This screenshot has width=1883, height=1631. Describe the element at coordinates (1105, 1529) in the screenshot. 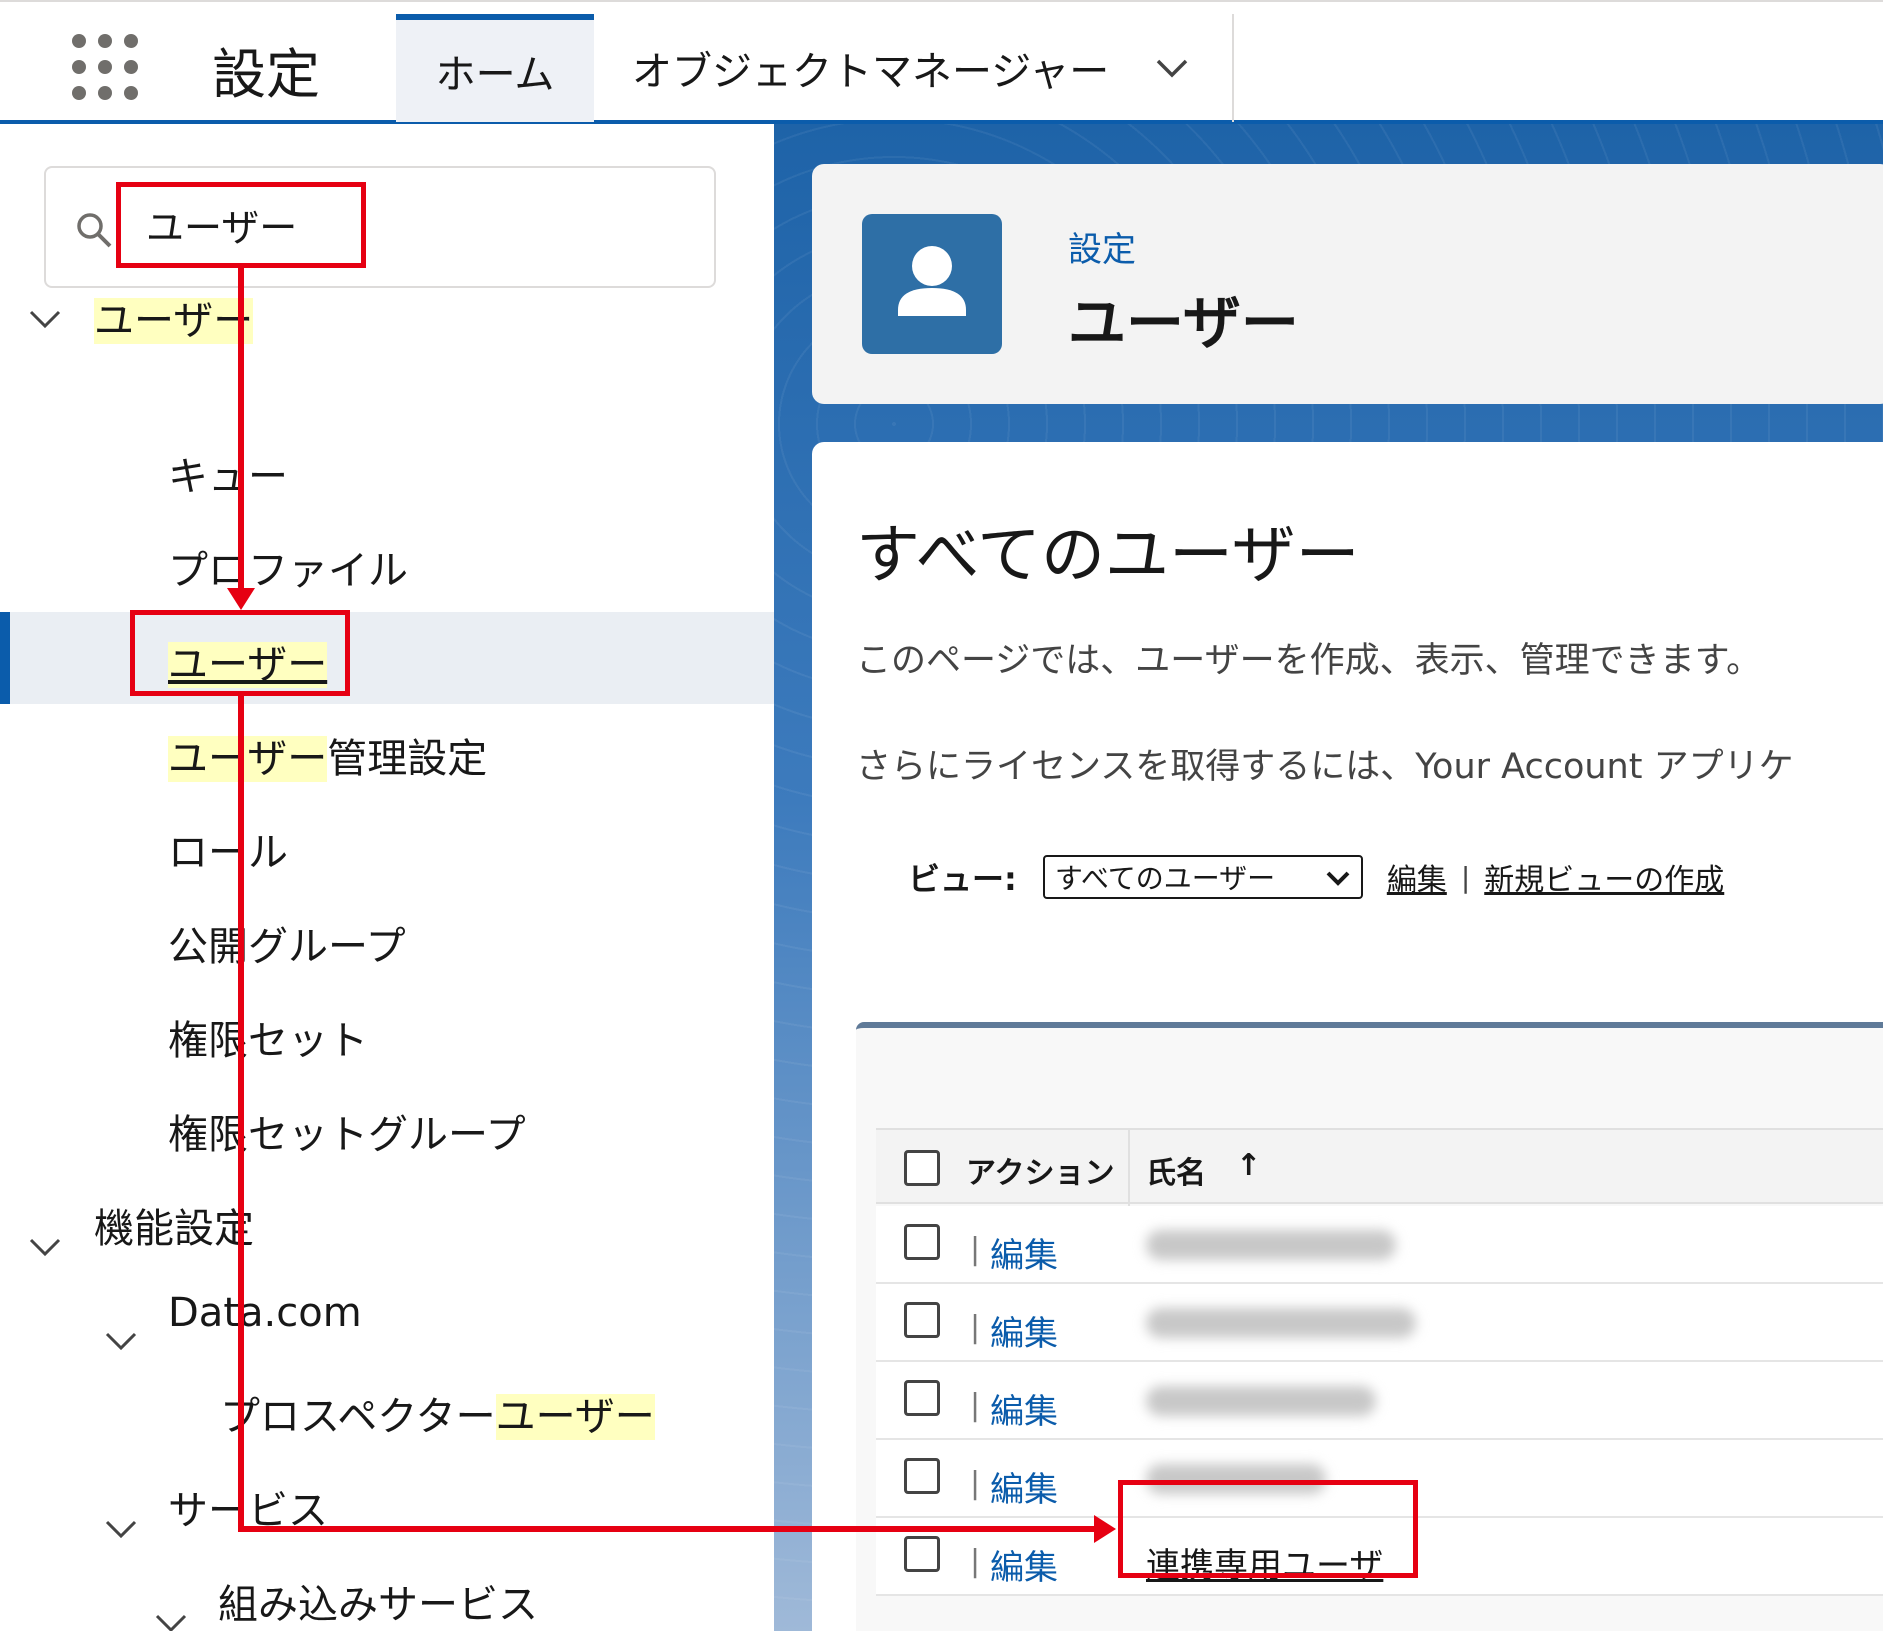

I see `arrow-right-icon` at that location.